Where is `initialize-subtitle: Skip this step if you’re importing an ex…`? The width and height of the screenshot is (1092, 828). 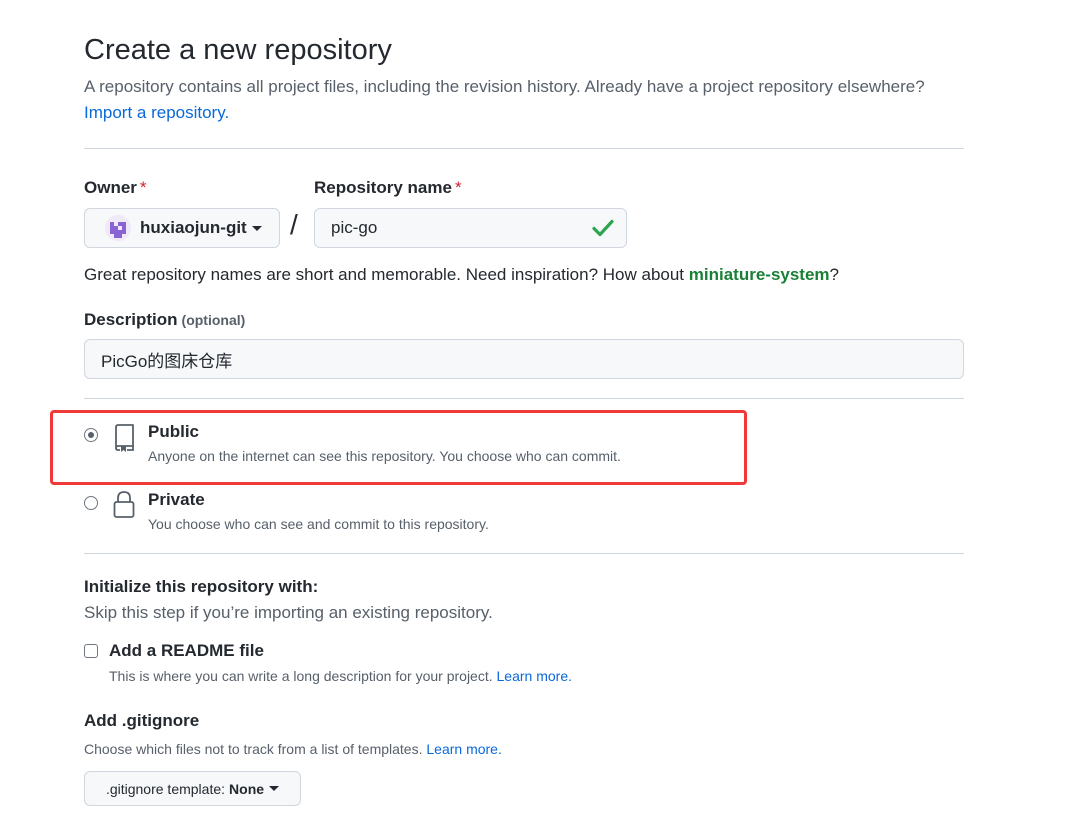 initialize-subtitle: Skip this step if you’re importing an ex… is located at coordinates (288, 612).